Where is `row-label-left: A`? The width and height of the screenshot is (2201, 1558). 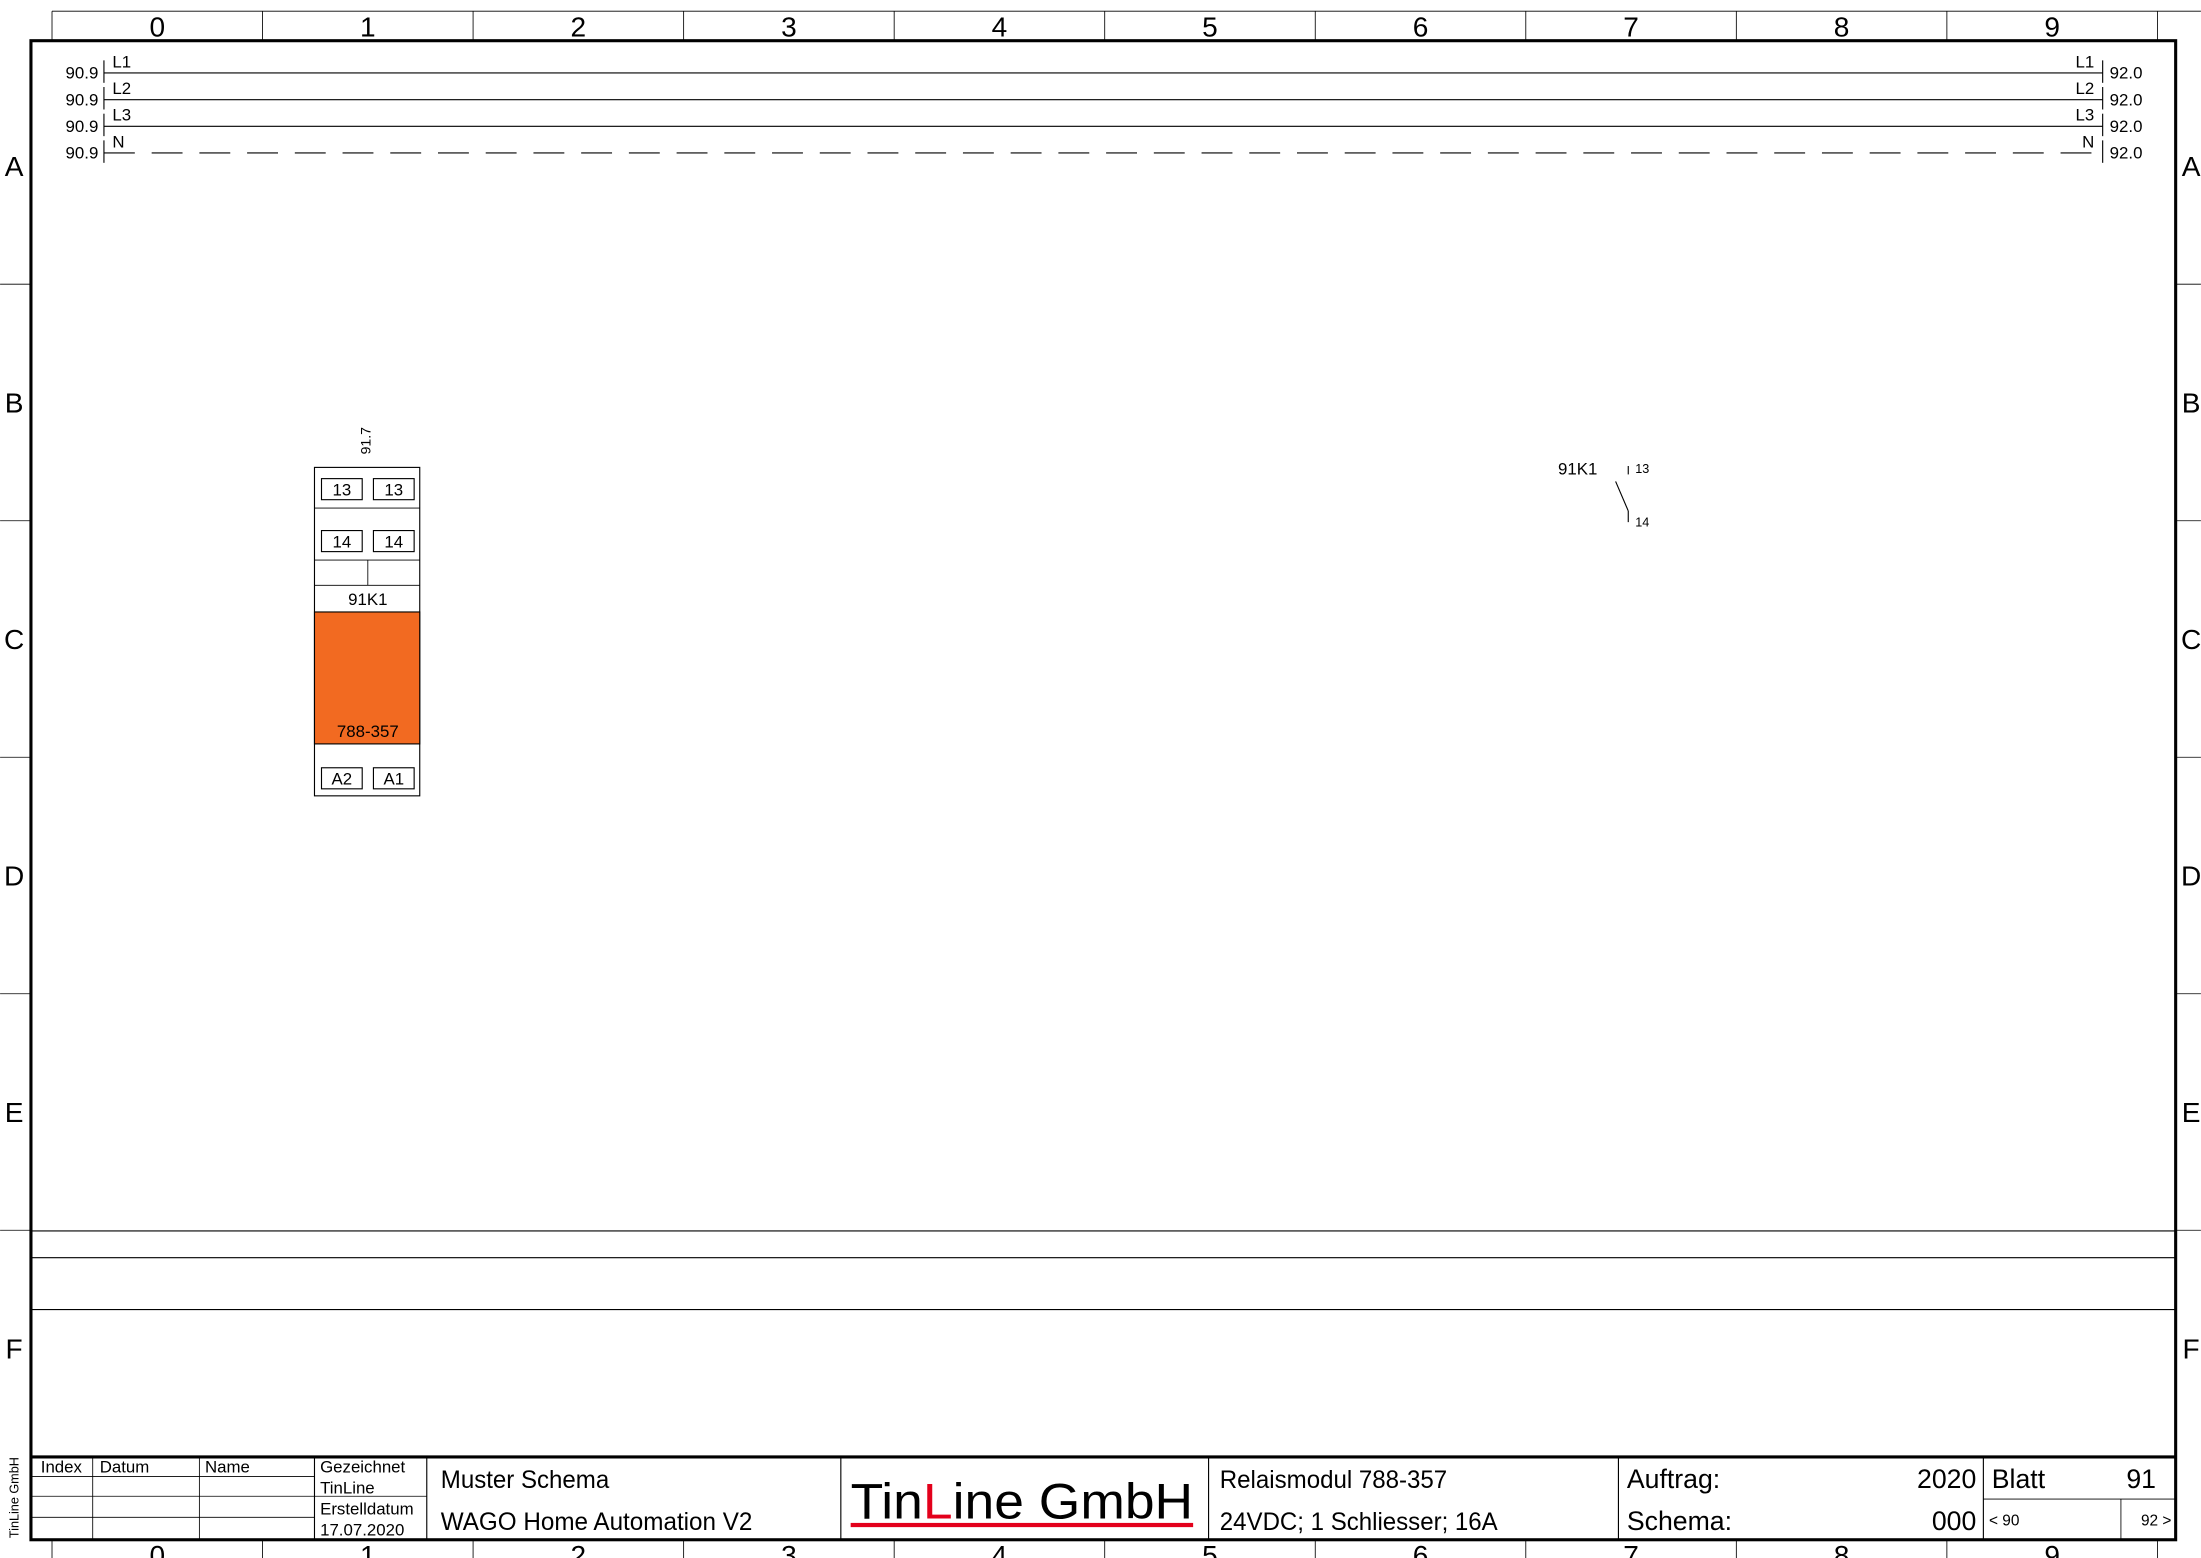 row-label-left: A is located at coordinates (14, 166).